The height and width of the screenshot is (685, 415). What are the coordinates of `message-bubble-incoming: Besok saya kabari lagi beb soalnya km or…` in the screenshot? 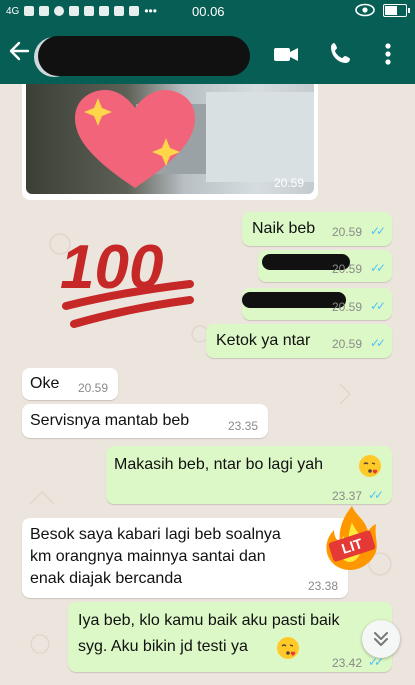 It's located at (185, 558).